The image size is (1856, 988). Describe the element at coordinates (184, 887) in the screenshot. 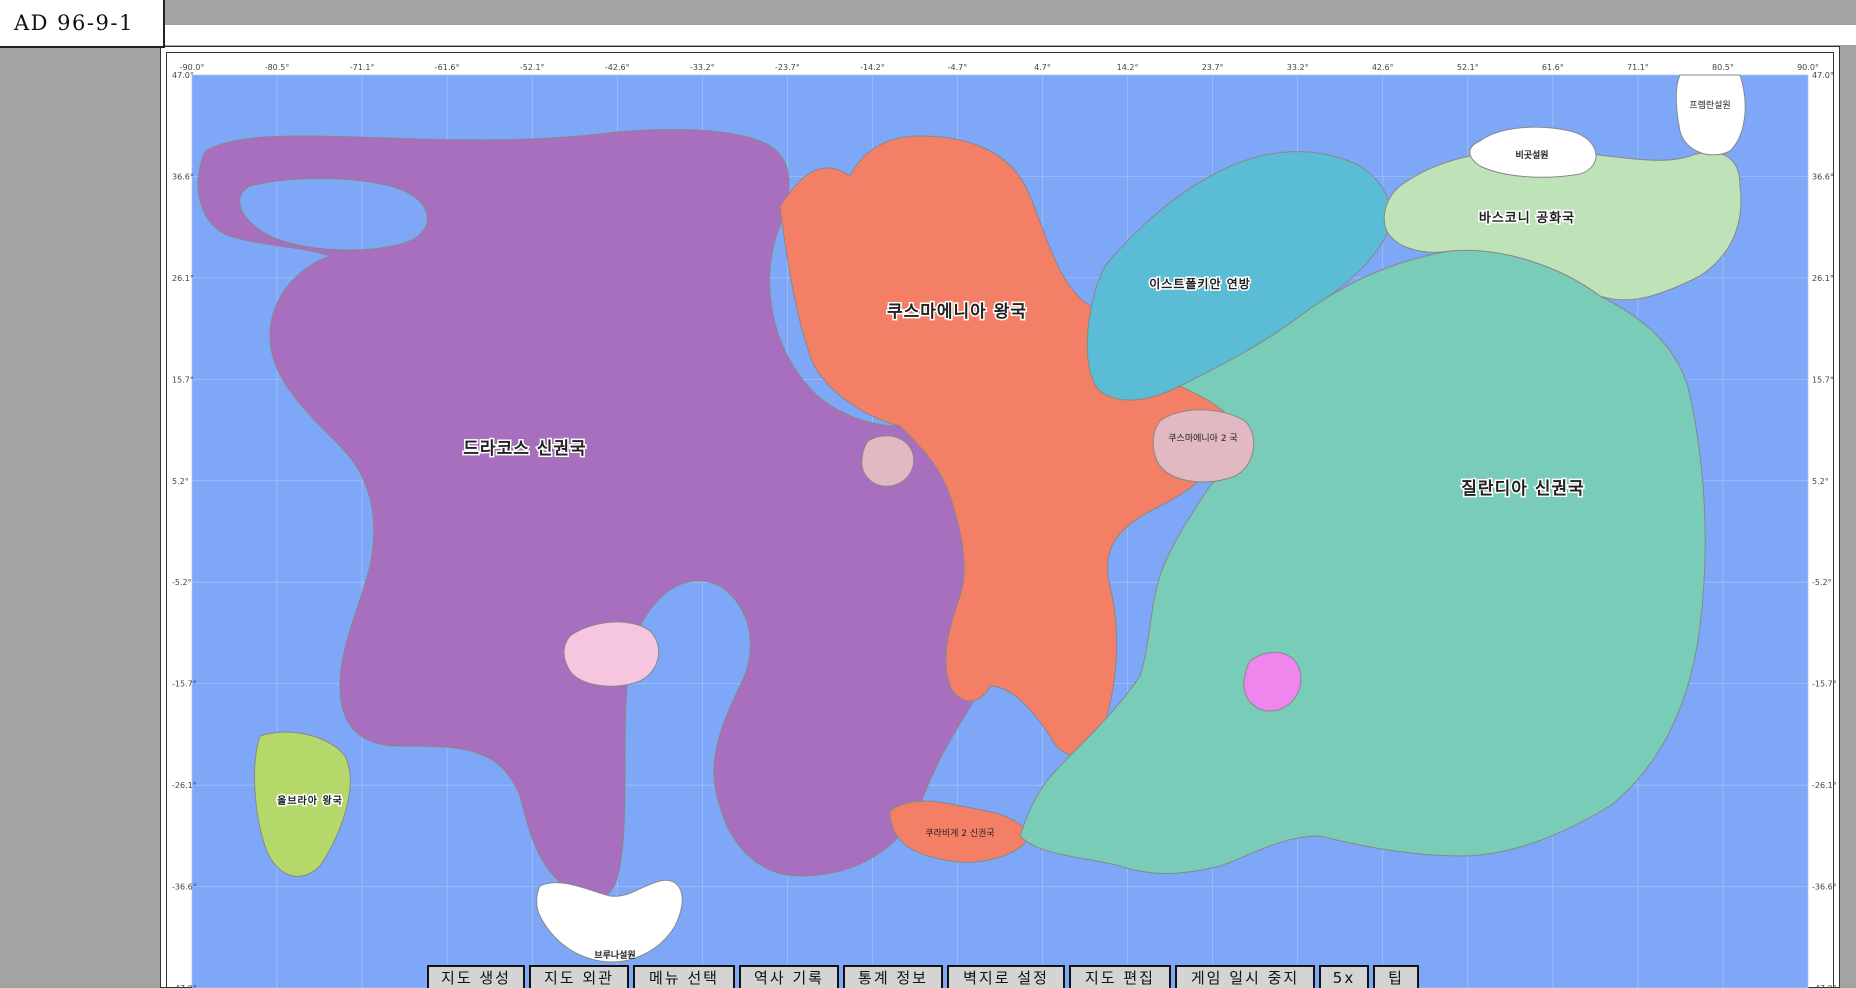

I see `latitude-tick-left: -36.6°` at that location.